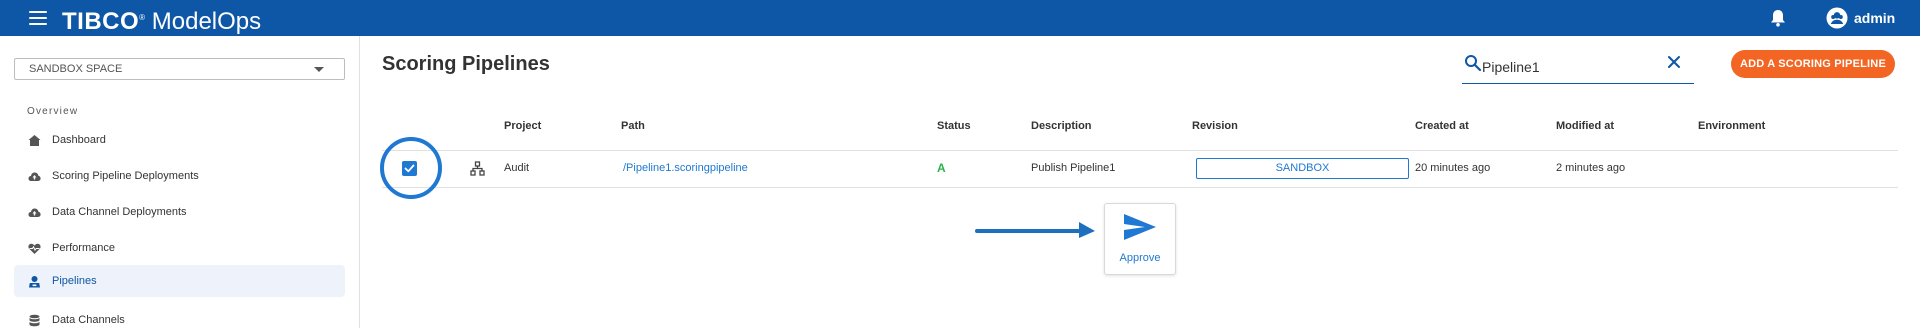 The height and width of the screenshot is (328, 1920). Describe the element at coordinates (633, 126) in the screenshot. I see `column-header-path: Path` at that location.